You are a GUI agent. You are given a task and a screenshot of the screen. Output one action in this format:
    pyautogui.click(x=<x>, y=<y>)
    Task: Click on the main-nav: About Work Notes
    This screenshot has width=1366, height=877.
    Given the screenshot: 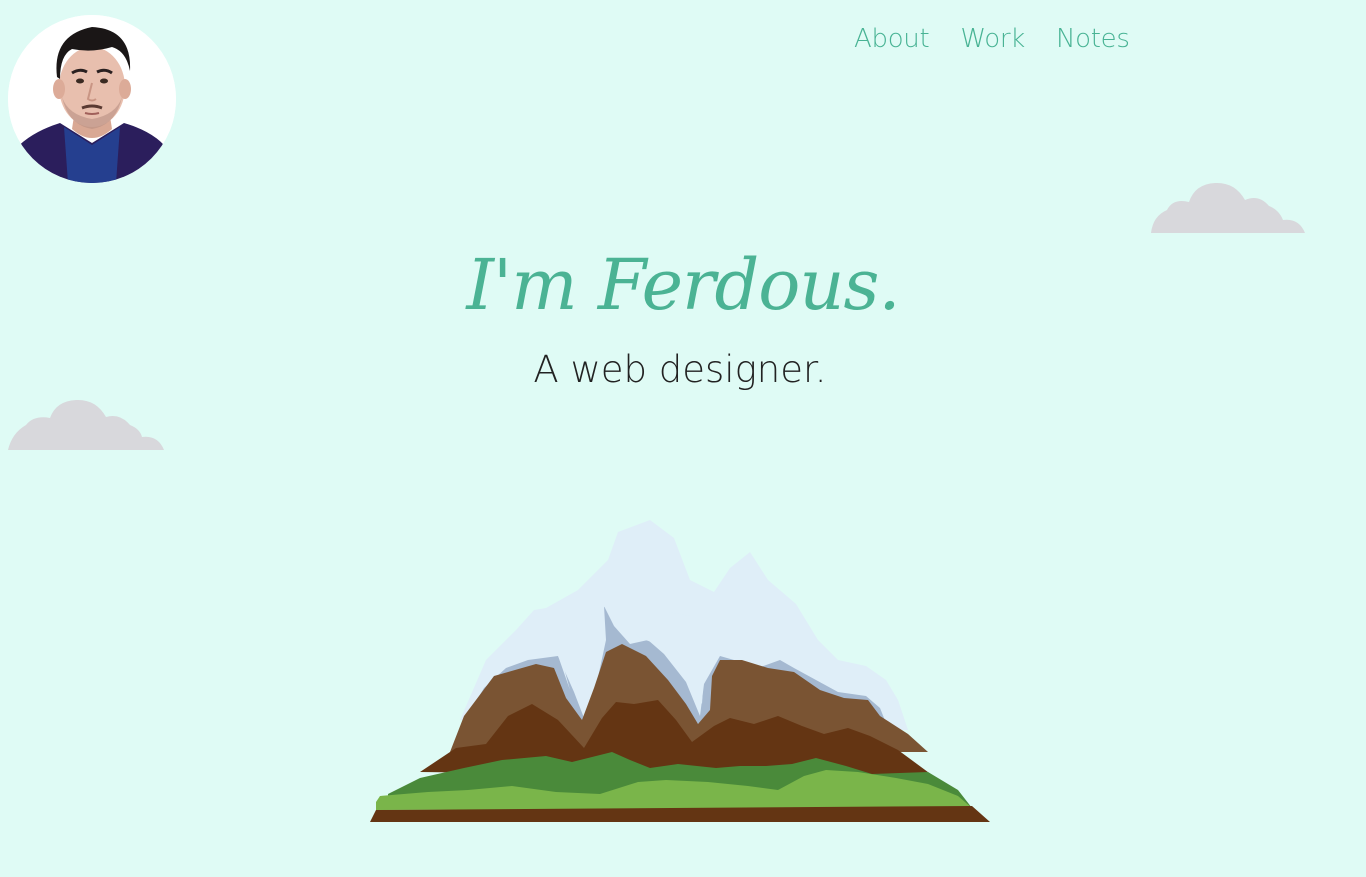 What is the action you would take?
    pyautogui.click(x=992, y=39)
    